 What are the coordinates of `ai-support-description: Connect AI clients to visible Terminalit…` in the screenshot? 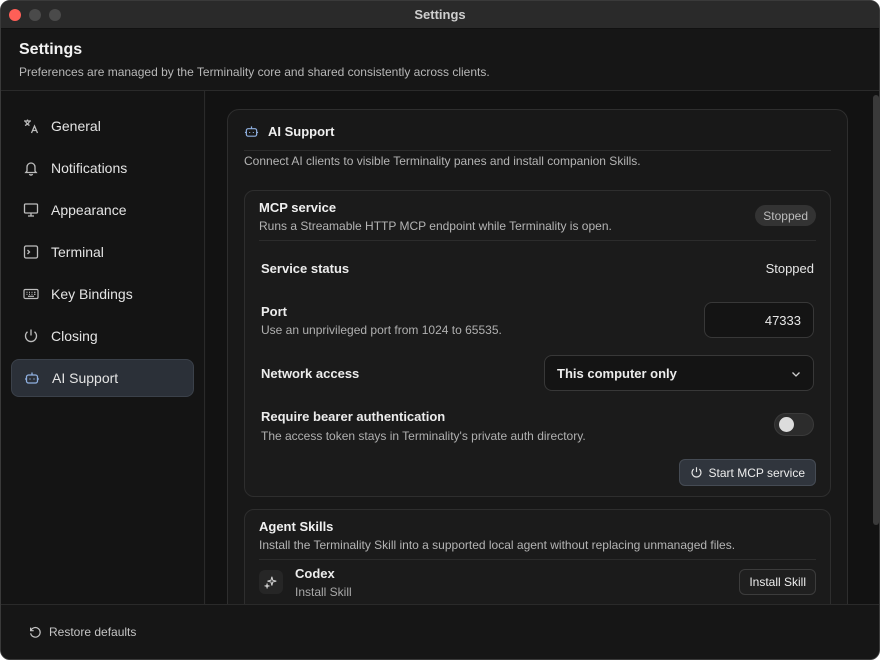 It's located at (442, 161).